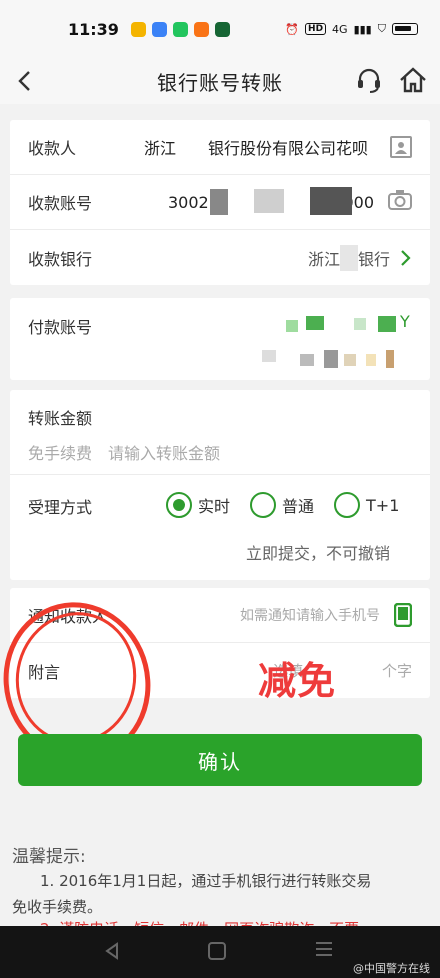 This screenshot has height=978, width=440. Describe the element at coordinates (405, 321) in the screenshot. I see `chevron-down-icon: Y` at that location.